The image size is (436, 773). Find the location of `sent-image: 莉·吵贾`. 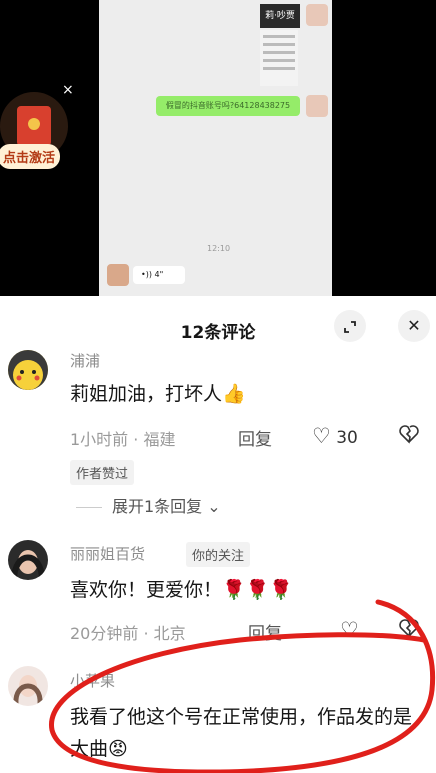

sent-image: 莉·吵贾 is located at coordinates (280, 16).